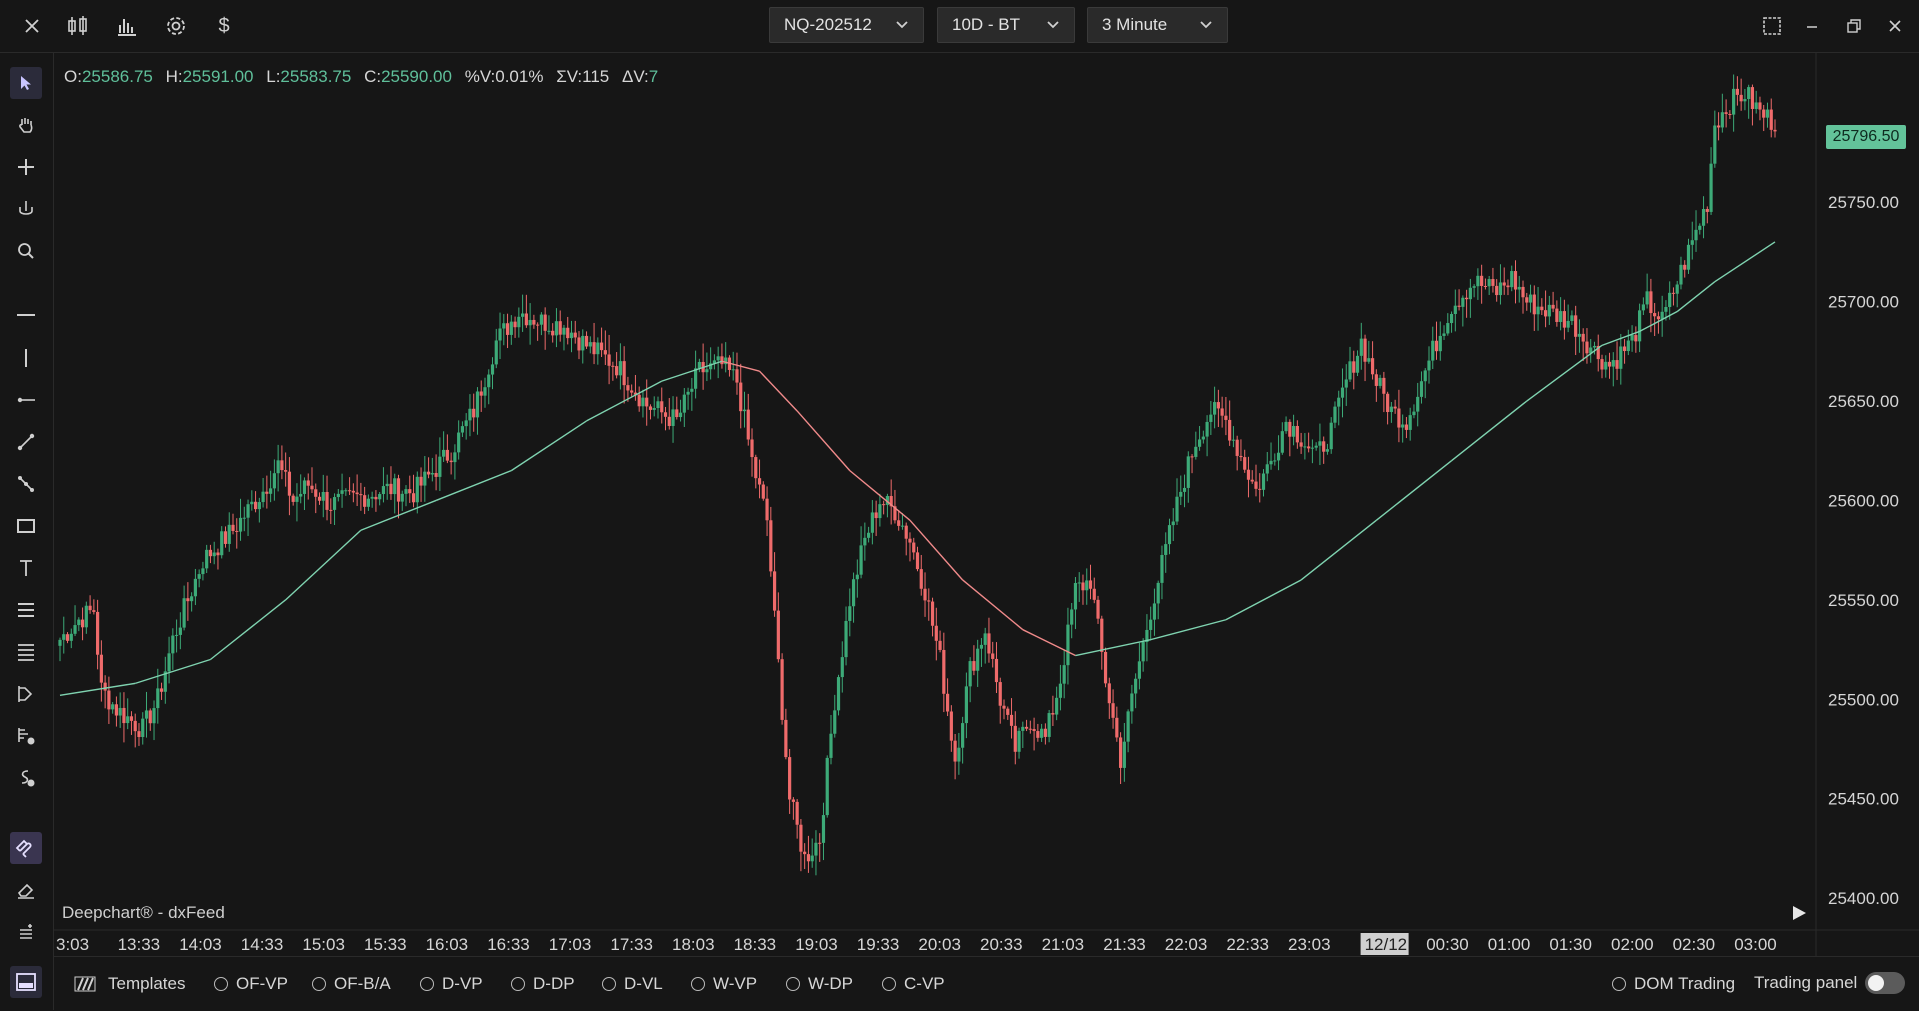  What do you see at coordinates (26, 167) in the screenshot?
I see `crosshair-icon` at bounding box center [26, 167].